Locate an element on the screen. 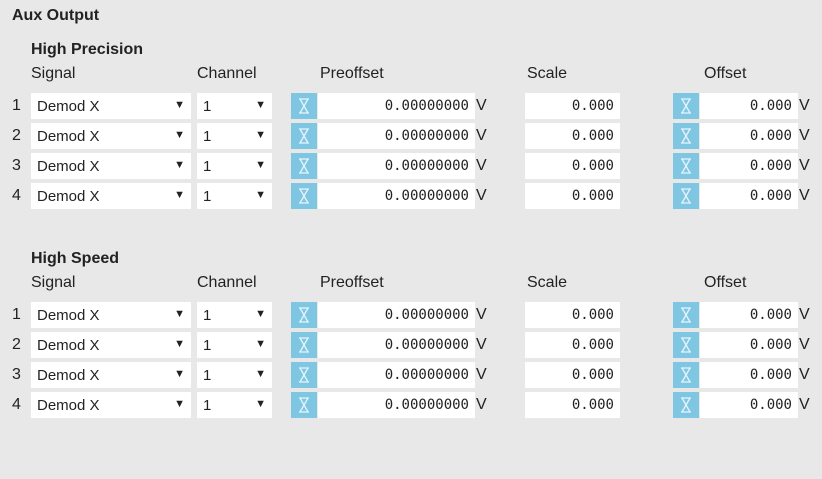 The height and width of the screenshot is (479, 822). column-header-channel: Channel is located at coordinates (227, 282).